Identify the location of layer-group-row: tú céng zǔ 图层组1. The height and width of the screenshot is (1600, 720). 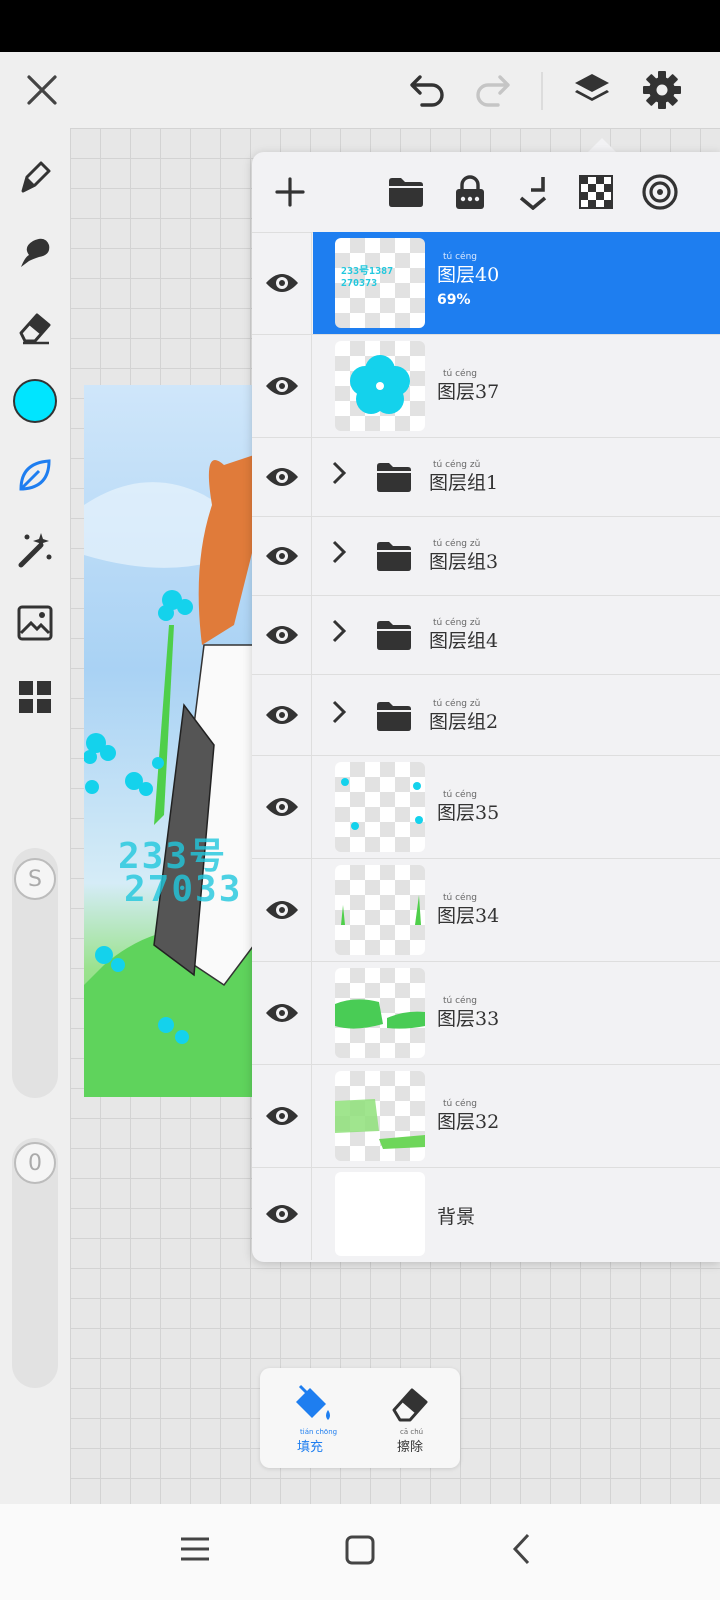
(486, 477).